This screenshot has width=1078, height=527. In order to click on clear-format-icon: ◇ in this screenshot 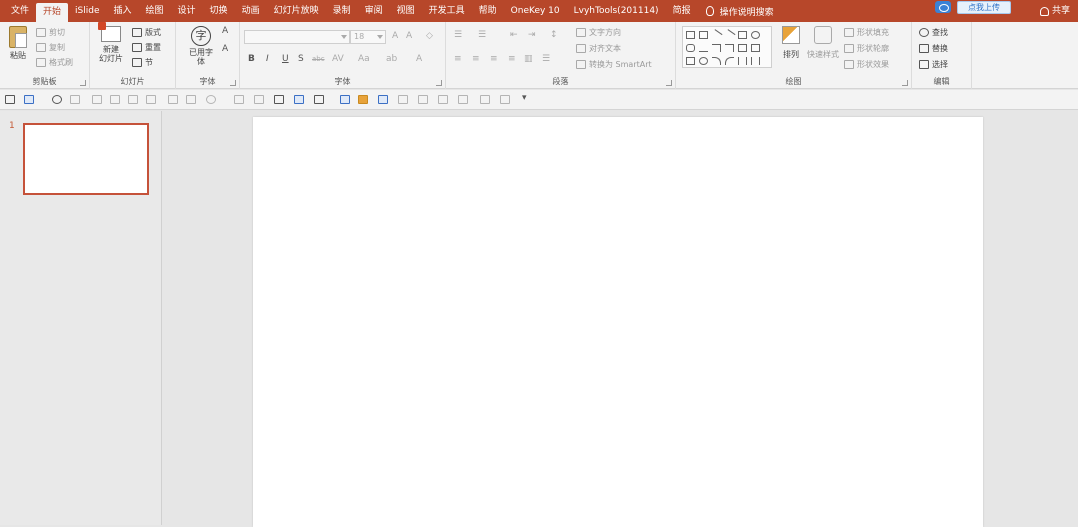, I will do `click(429, 36)`.